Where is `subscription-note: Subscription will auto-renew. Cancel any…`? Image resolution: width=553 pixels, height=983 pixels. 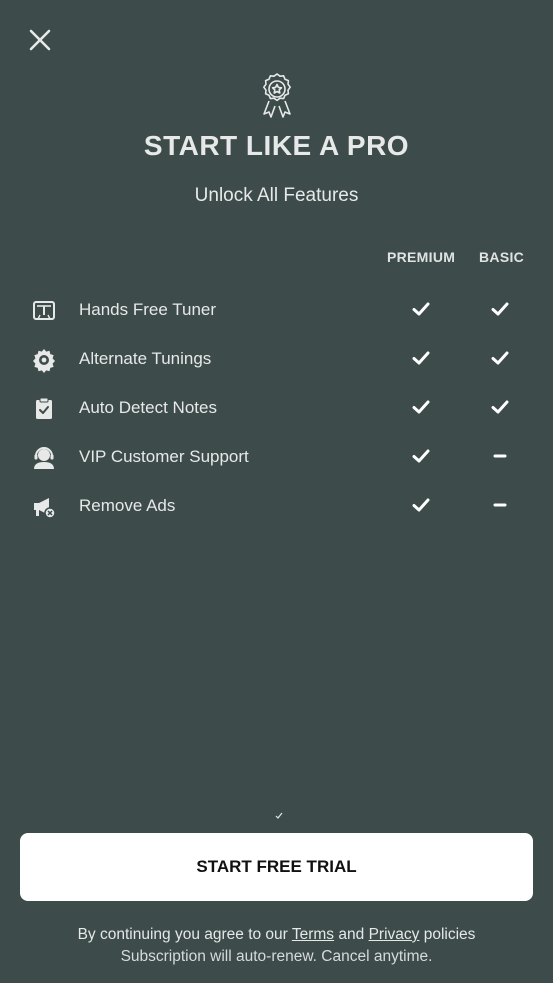
subscription-note: Subscription will auto-renew. Cancel any… is located at coordinates (276, 956).